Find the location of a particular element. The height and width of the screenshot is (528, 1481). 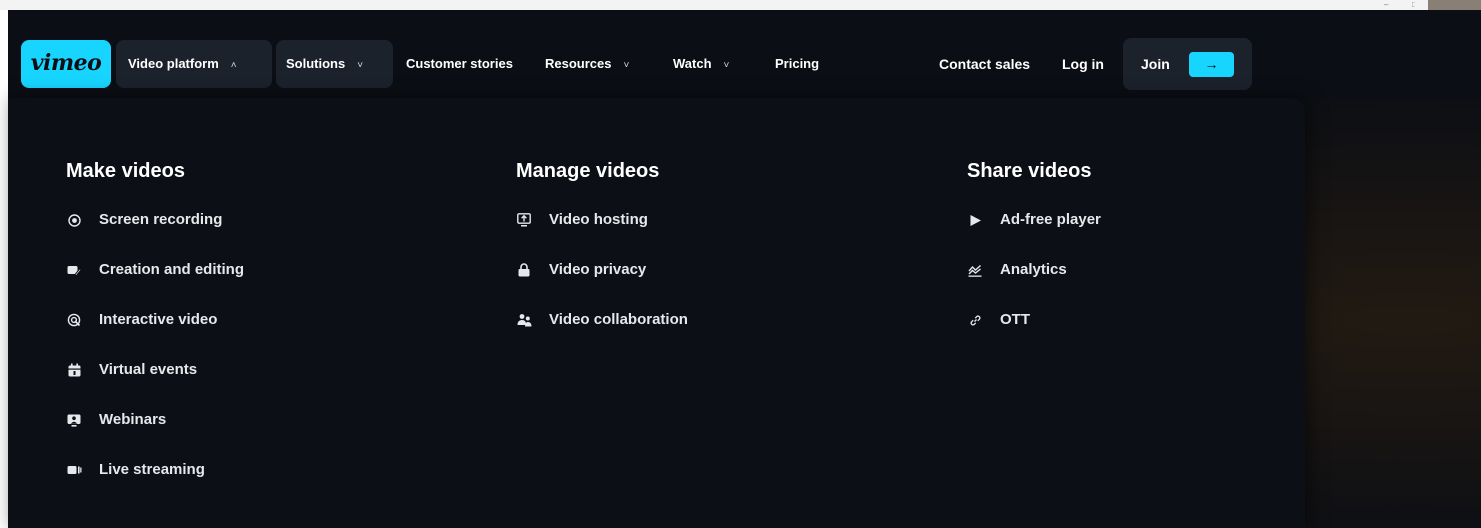

nav-customer-stories: Customer stories is located at coordinates (459, 64).